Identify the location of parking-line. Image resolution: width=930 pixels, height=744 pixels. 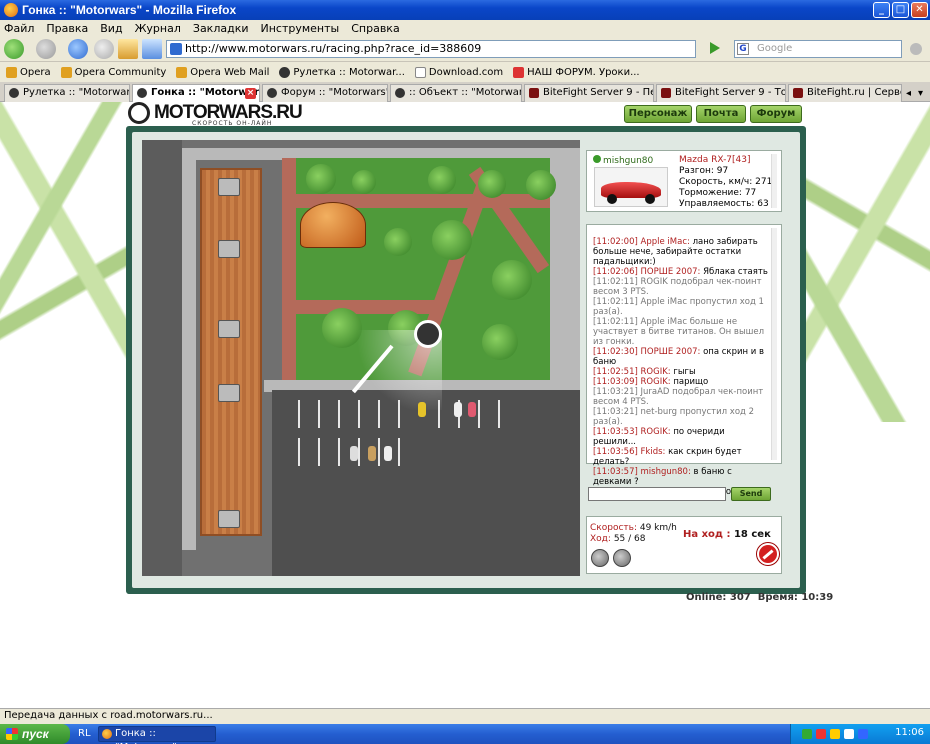
(319, 452).